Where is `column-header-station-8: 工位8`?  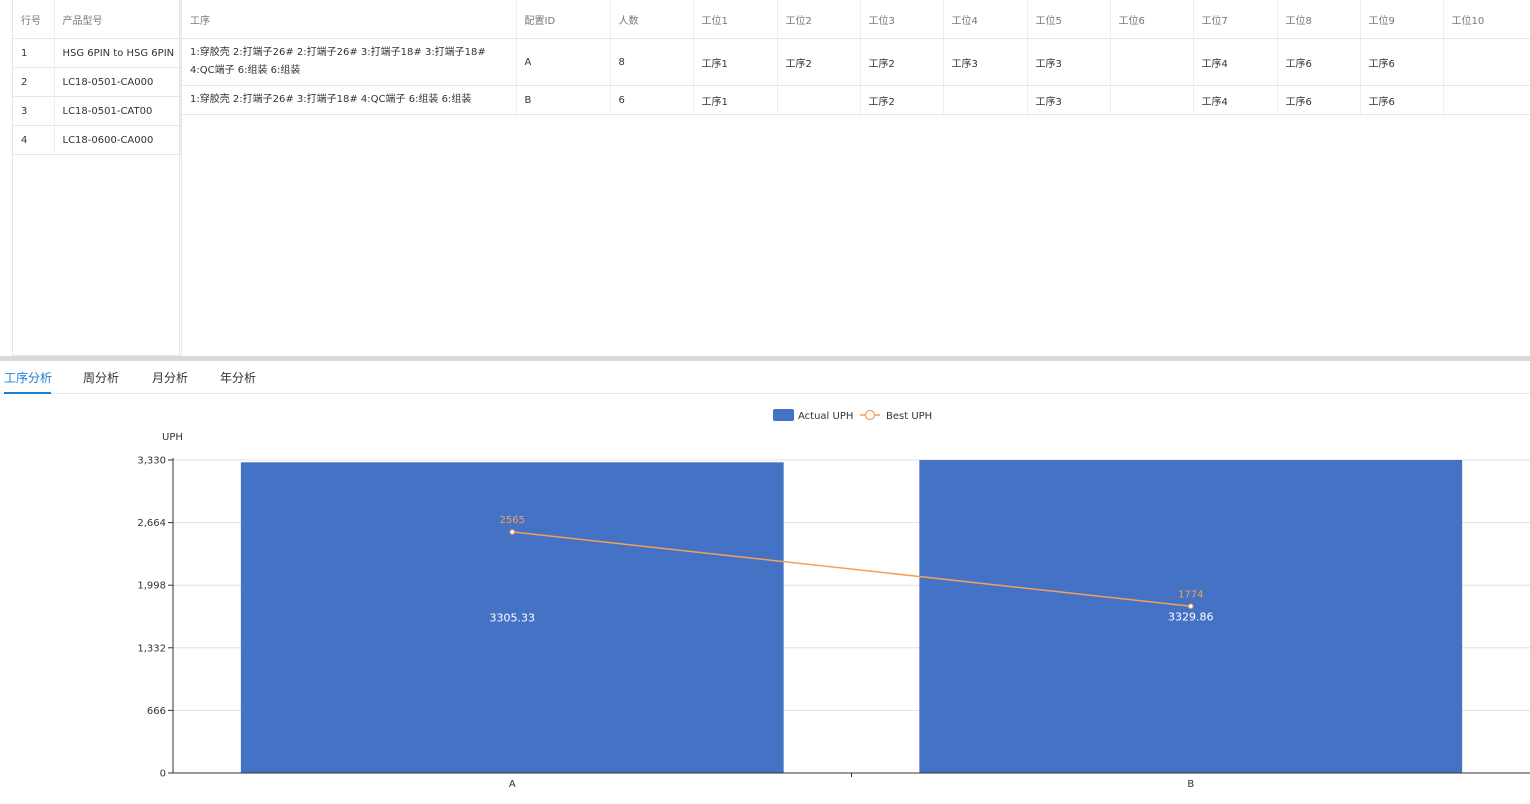 column-header-station-8: 工位8 is located at coordinates (1319, 19).